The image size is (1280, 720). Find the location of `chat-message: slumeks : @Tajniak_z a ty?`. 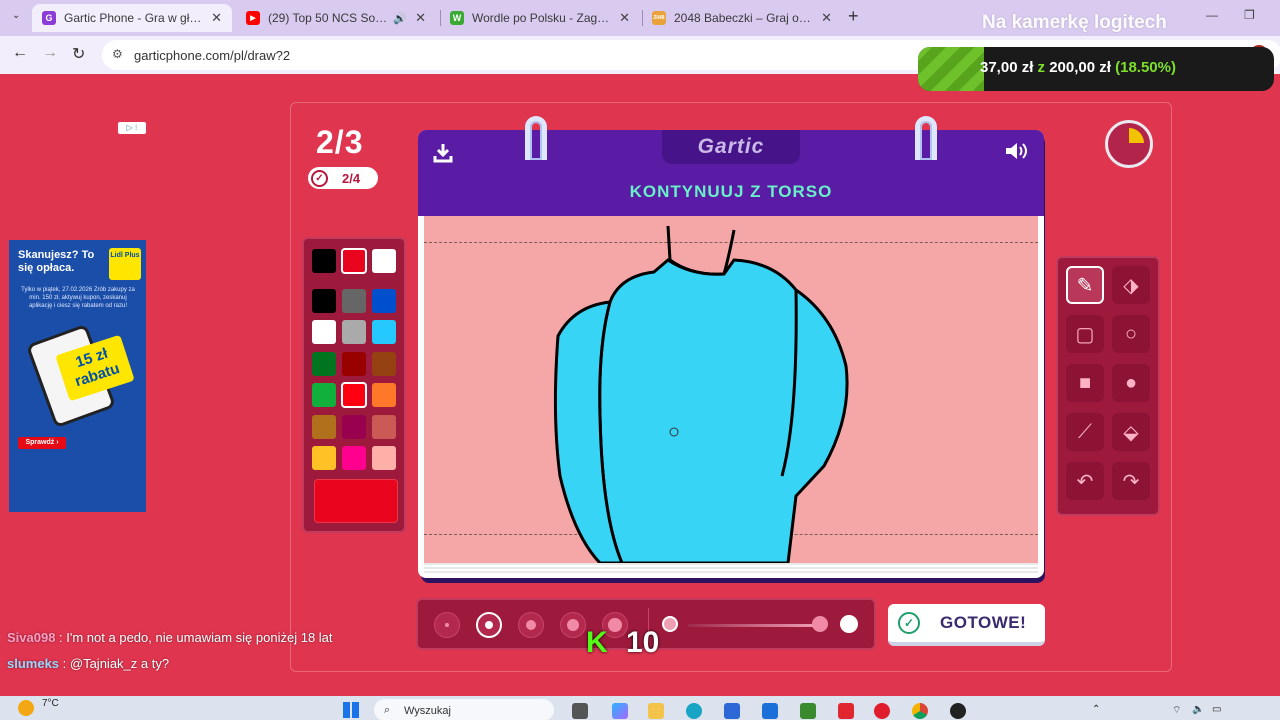

chat-message: slumeks : @Tajniak_z a ty? is located at coordinates (88, 663).